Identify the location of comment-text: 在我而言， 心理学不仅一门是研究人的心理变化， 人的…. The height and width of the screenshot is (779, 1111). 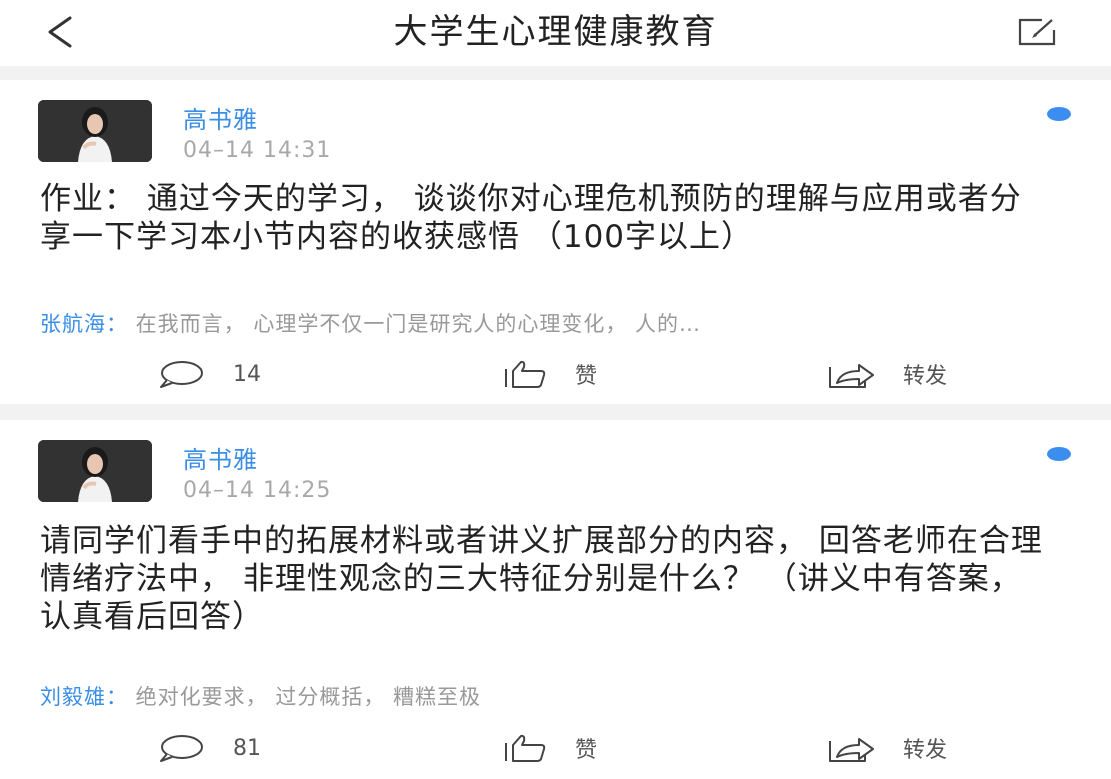
(415, 324).